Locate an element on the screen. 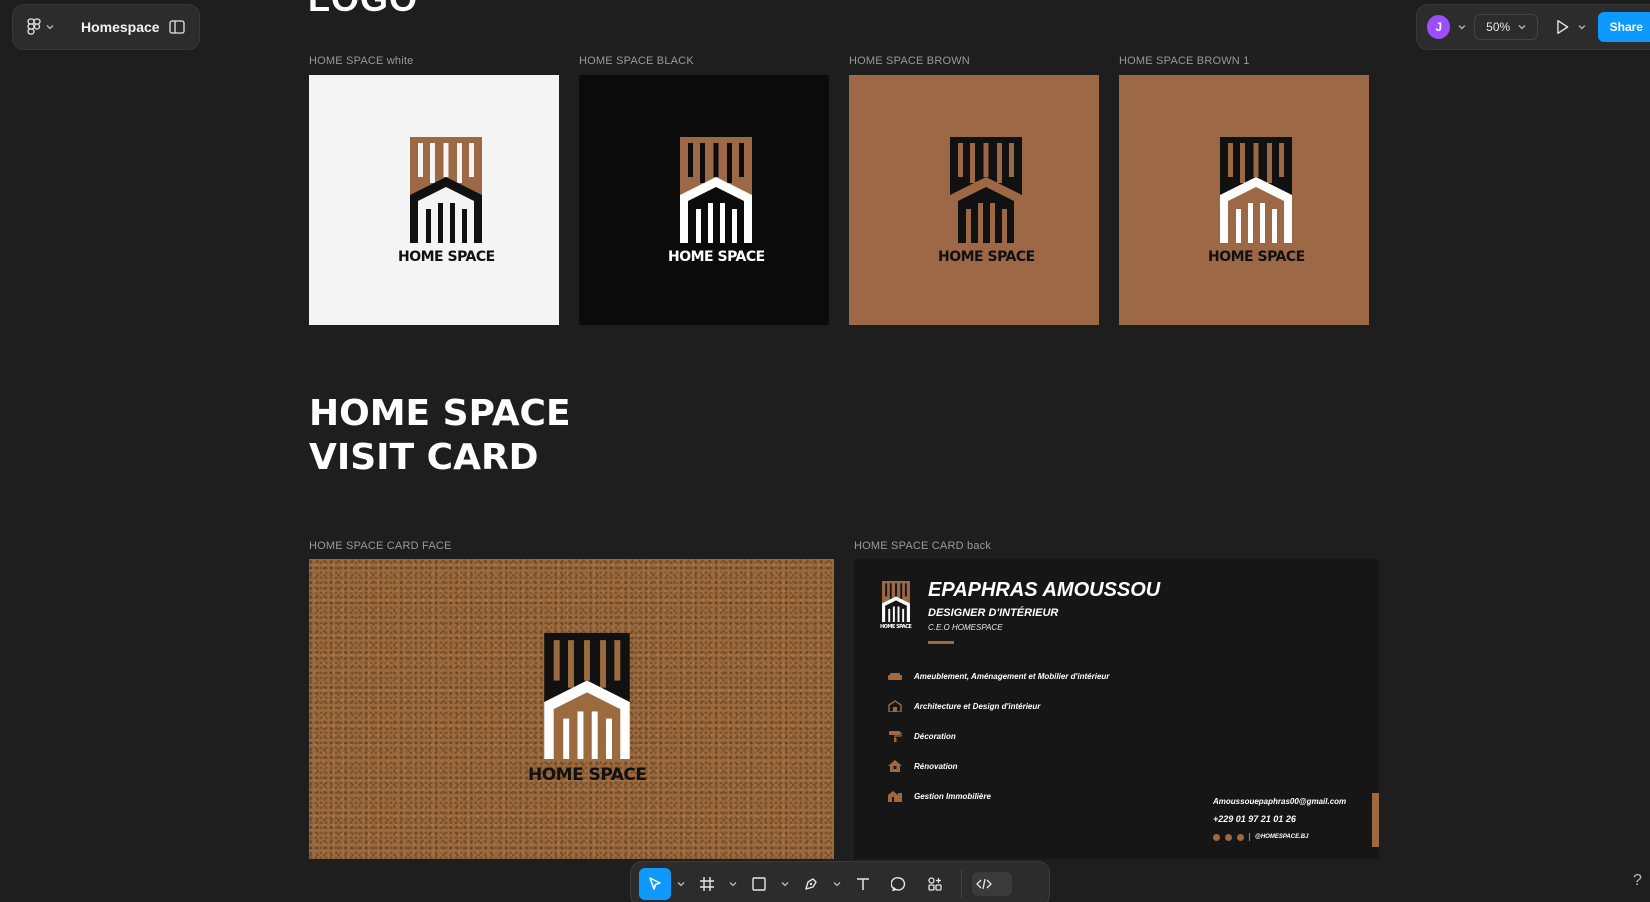 Image resolution: width=1650 pixels, height=902 pixels. card-service-item: Gestion Immobilière is located at coordinates (939, 796).